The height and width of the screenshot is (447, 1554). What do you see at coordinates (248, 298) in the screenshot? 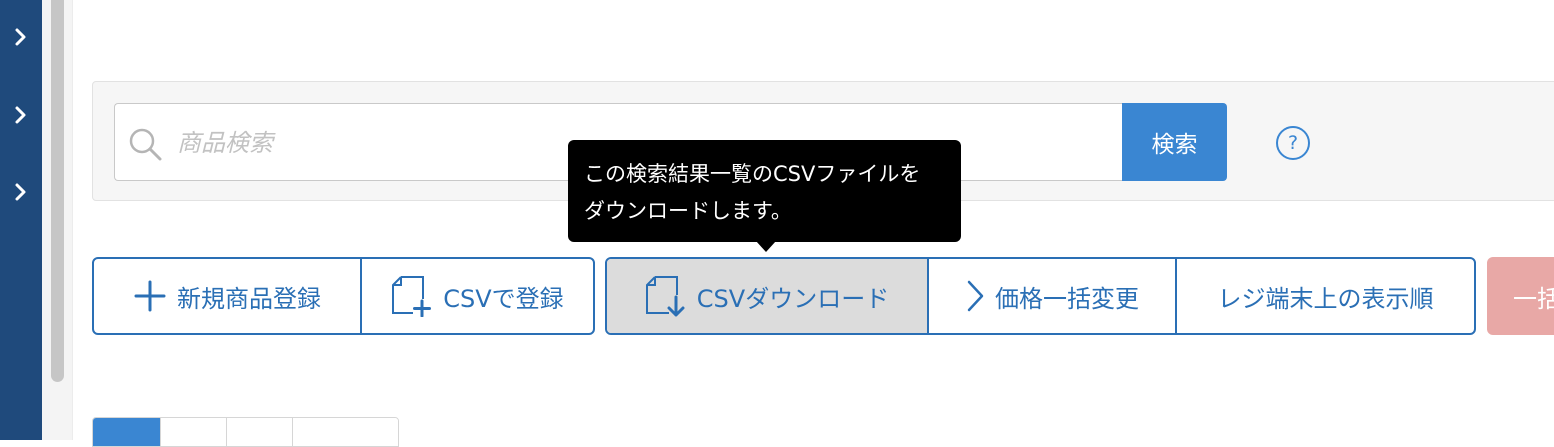
I see `add-product-label: 新規商品登録` at bounding box center [248, 298].